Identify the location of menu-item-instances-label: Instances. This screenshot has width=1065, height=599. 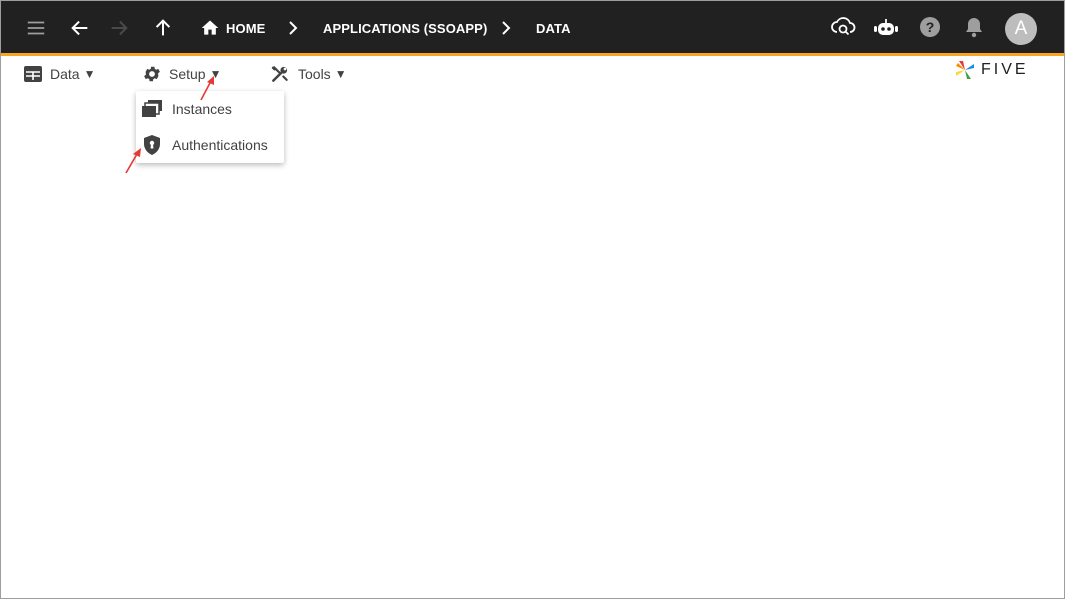
(202, 109).